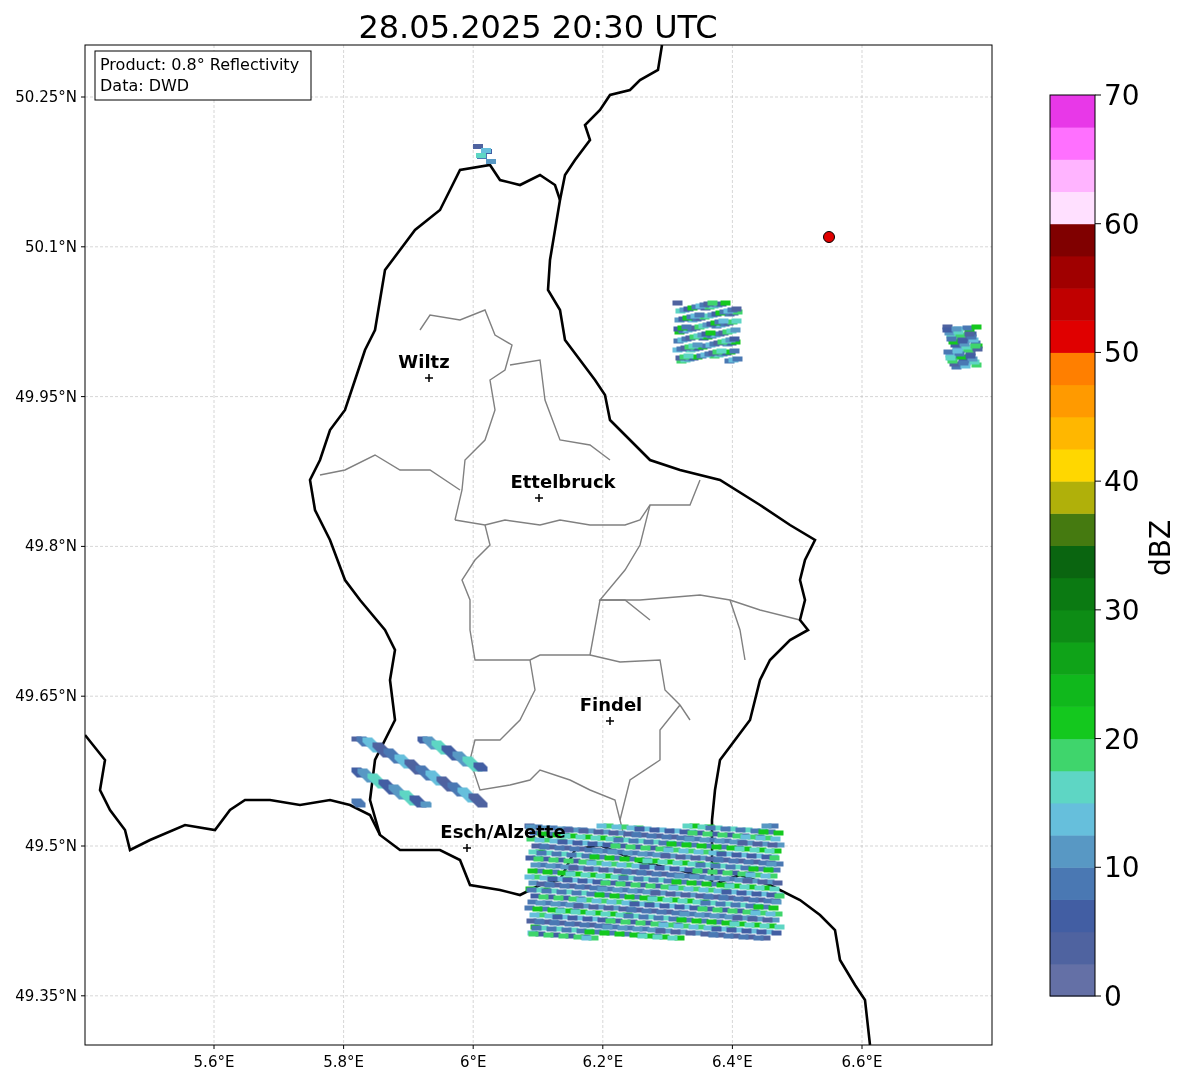 The width and height of the screenshot is (1184, 1081). What do you see at coordinates (1122, 95) in the screenshot?
I see `scale-tick-label: 70` at bounding box center [1122, 95].